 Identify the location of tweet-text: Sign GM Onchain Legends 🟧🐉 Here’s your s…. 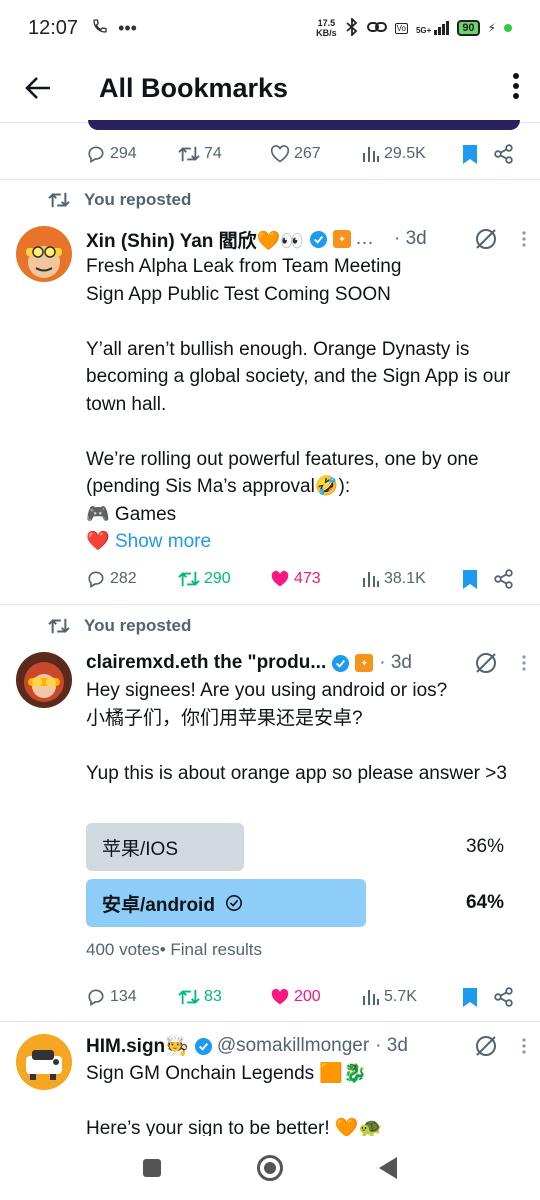
(234, 1101).